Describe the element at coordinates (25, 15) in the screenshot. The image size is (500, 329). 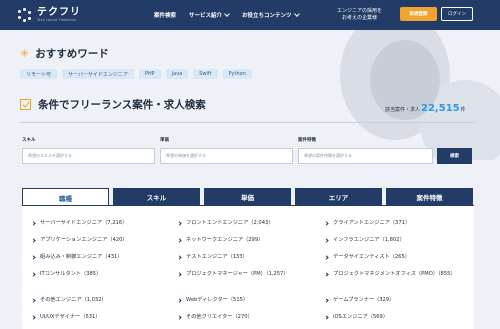
I see `logo-icon` at that location.